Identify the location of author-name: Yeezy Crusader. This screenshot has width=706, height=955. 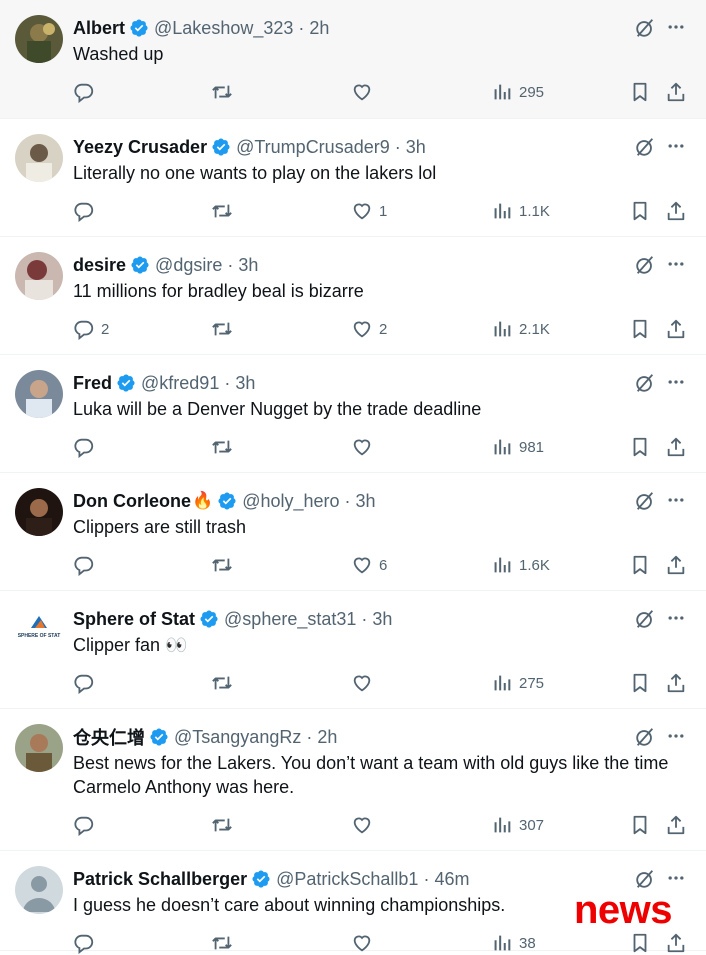
(140, 147).